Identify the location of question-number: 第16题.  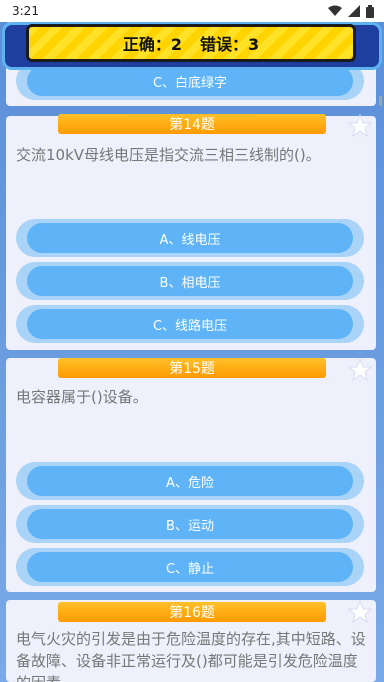
(192, 612).